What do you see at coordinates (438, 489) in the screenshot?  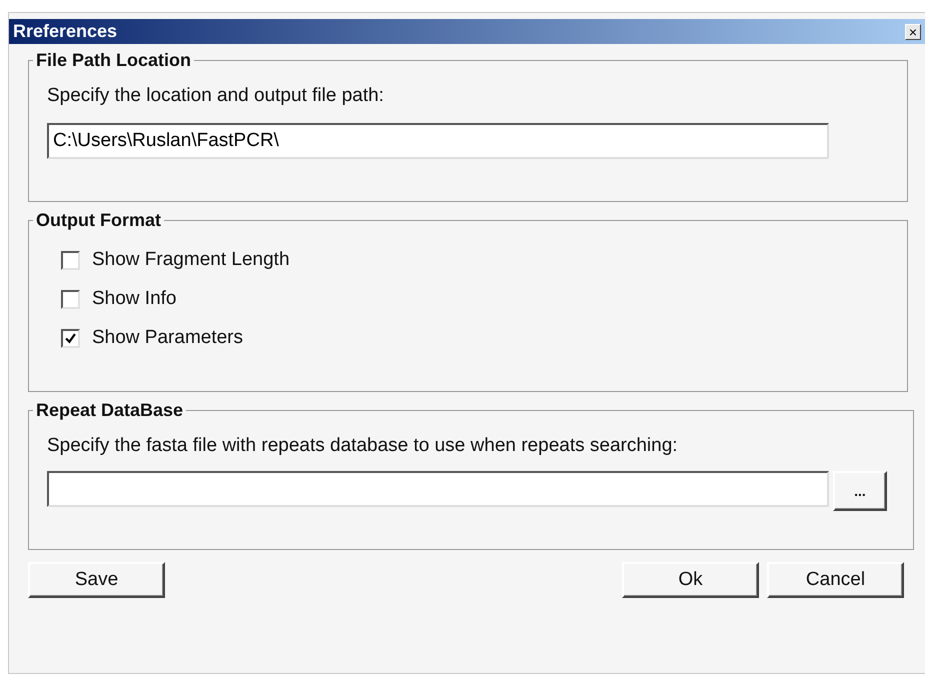 I see `database-field` at bounding box center [438, 489].